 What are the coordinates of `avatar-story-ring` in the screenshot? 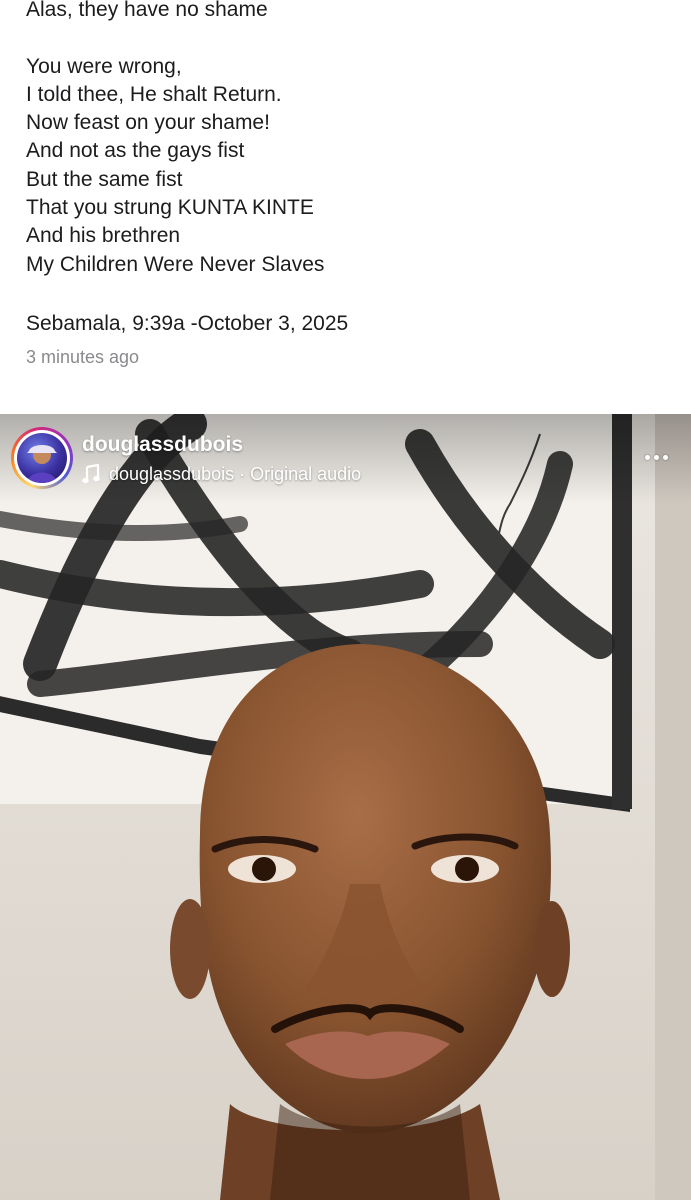 It's located at (42, 458).